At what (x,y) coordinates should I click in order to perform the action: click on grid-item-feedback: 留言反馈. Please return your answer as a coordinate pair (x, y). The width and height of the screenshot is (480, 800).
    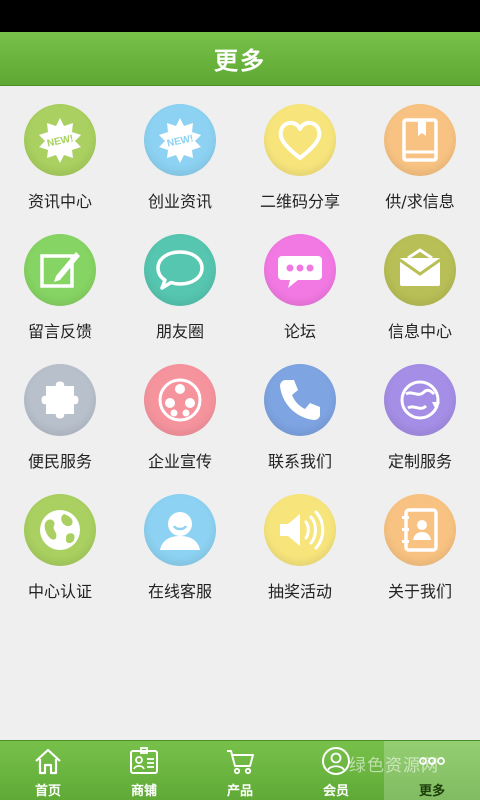
    Looking at the image, I should click on (60, 281).